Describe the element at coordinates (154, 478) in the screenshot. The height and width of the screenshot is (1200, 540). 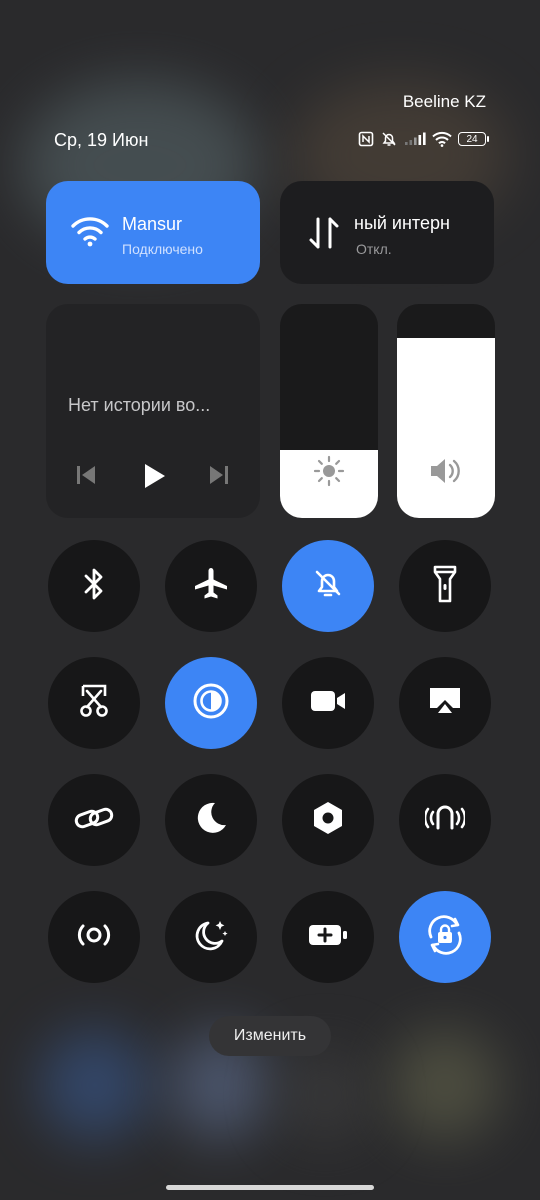
I see `play-icon` at that location.